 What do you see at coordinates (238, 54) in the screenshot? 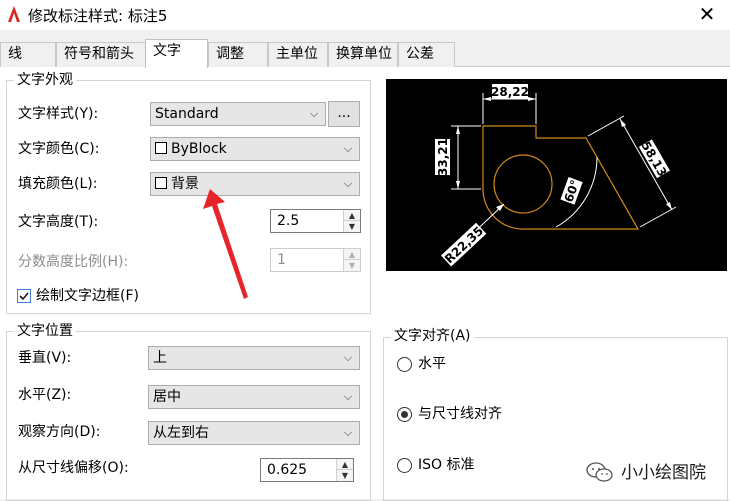
I see `tab-fit: 调整` at bounding box center [238, 54].